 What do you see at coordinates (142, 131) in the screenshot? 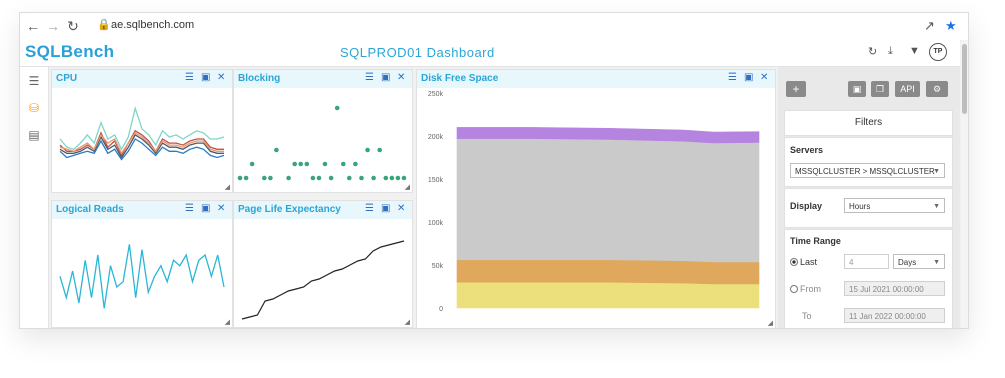
I see `cpu-panel: CPU ☰ ▣ ✕ ◢` at bounding box center [142, 131].